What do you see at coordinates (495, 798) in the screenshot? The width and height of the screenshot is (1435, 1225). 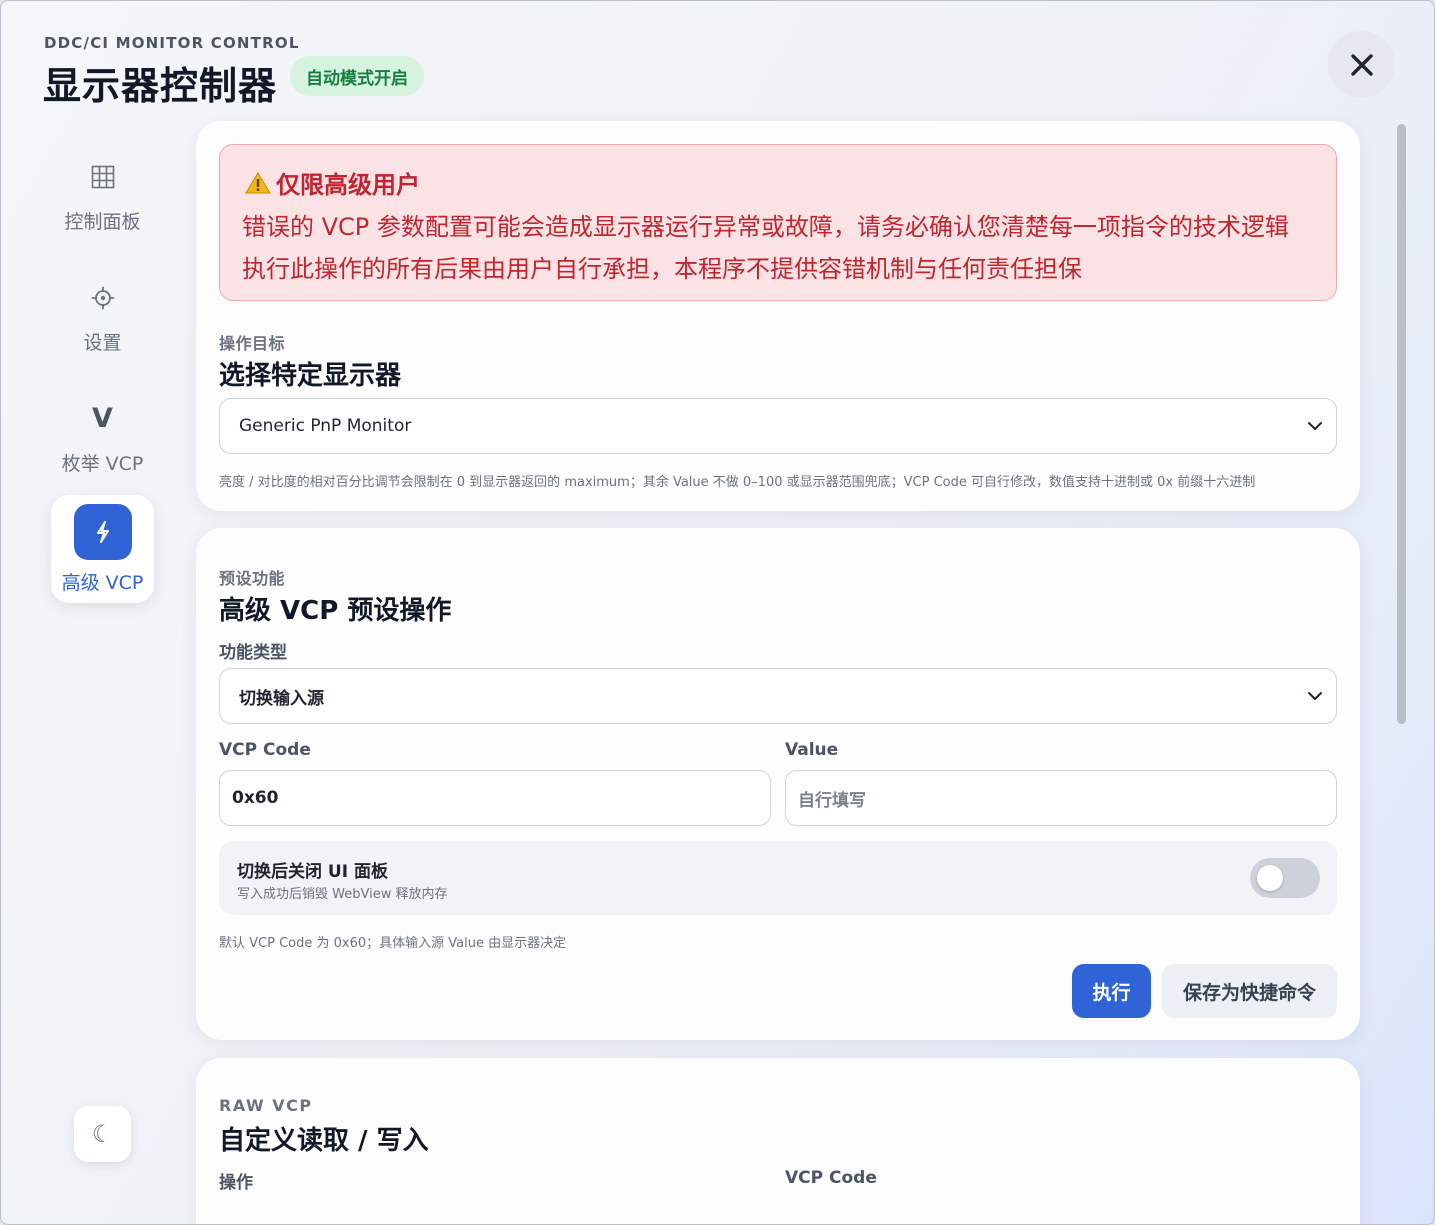 I see `vcp-code-input: 0x60` at bounding box center [495, 798].